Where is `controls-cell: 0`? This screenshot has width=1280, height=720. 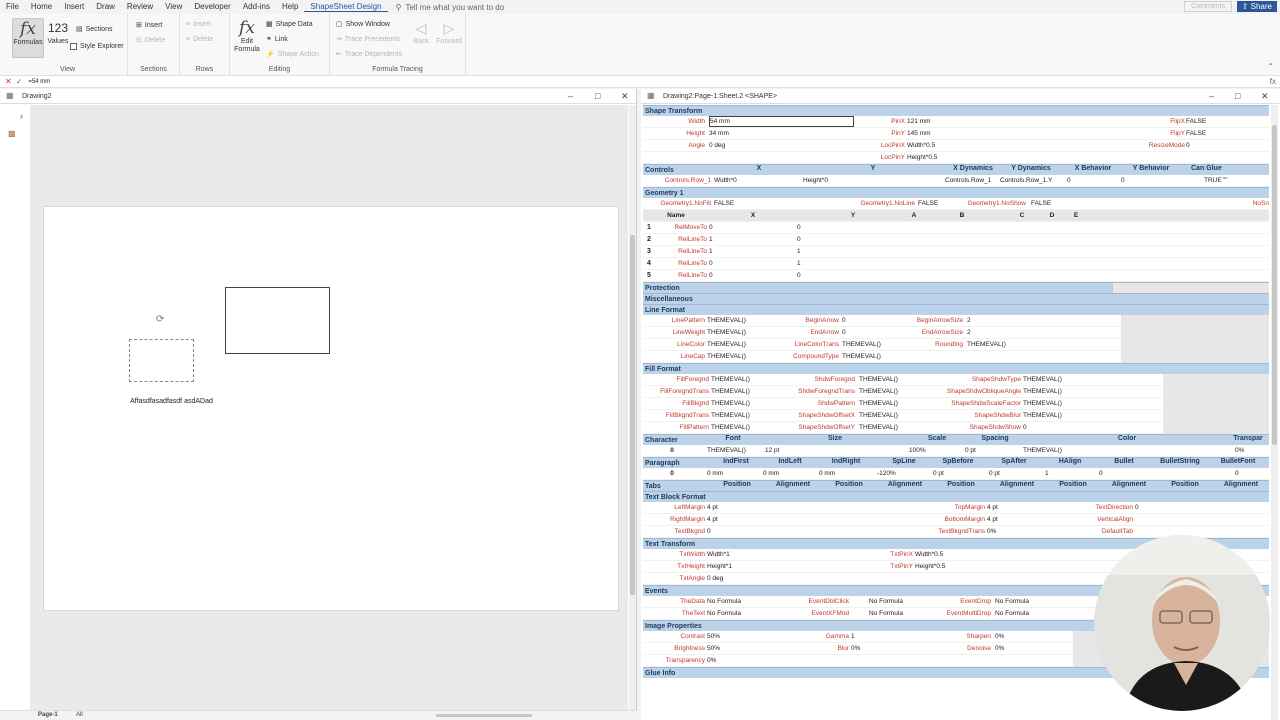 controls-cell: 0 is located at coordinates (1146, 181).